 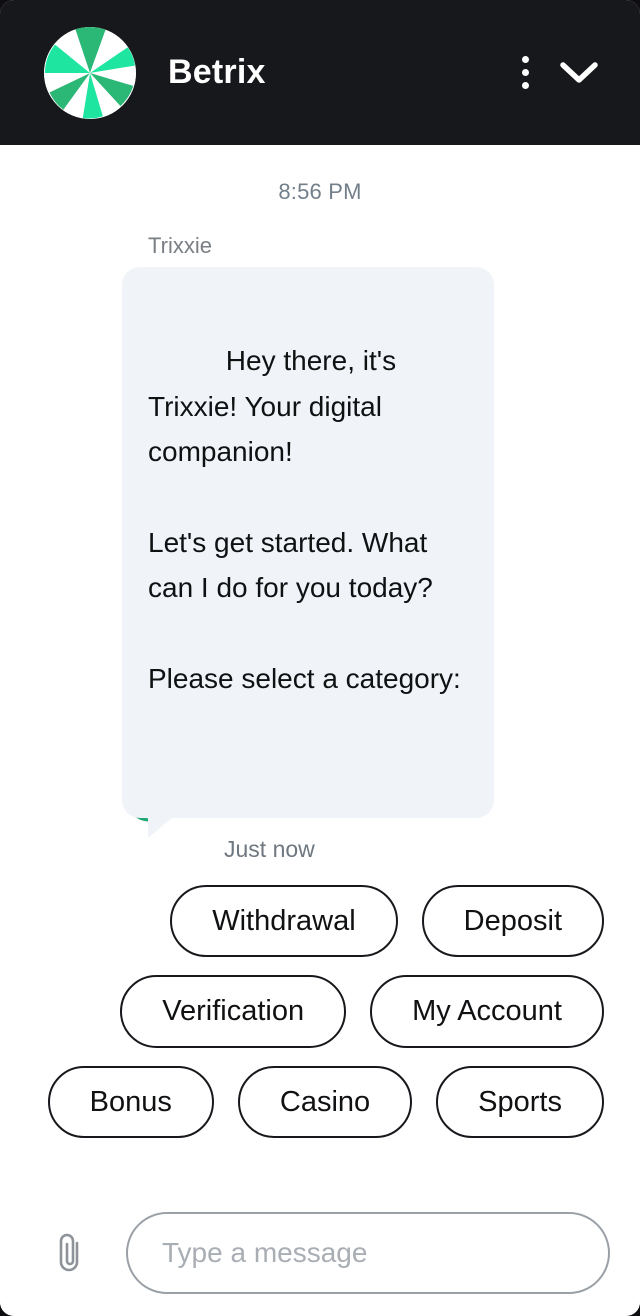 What do you see at coordinates (233, 1011) in the screenshot?
I see `quick-reply-verification: Verification` at bounding box center [233, 1011].